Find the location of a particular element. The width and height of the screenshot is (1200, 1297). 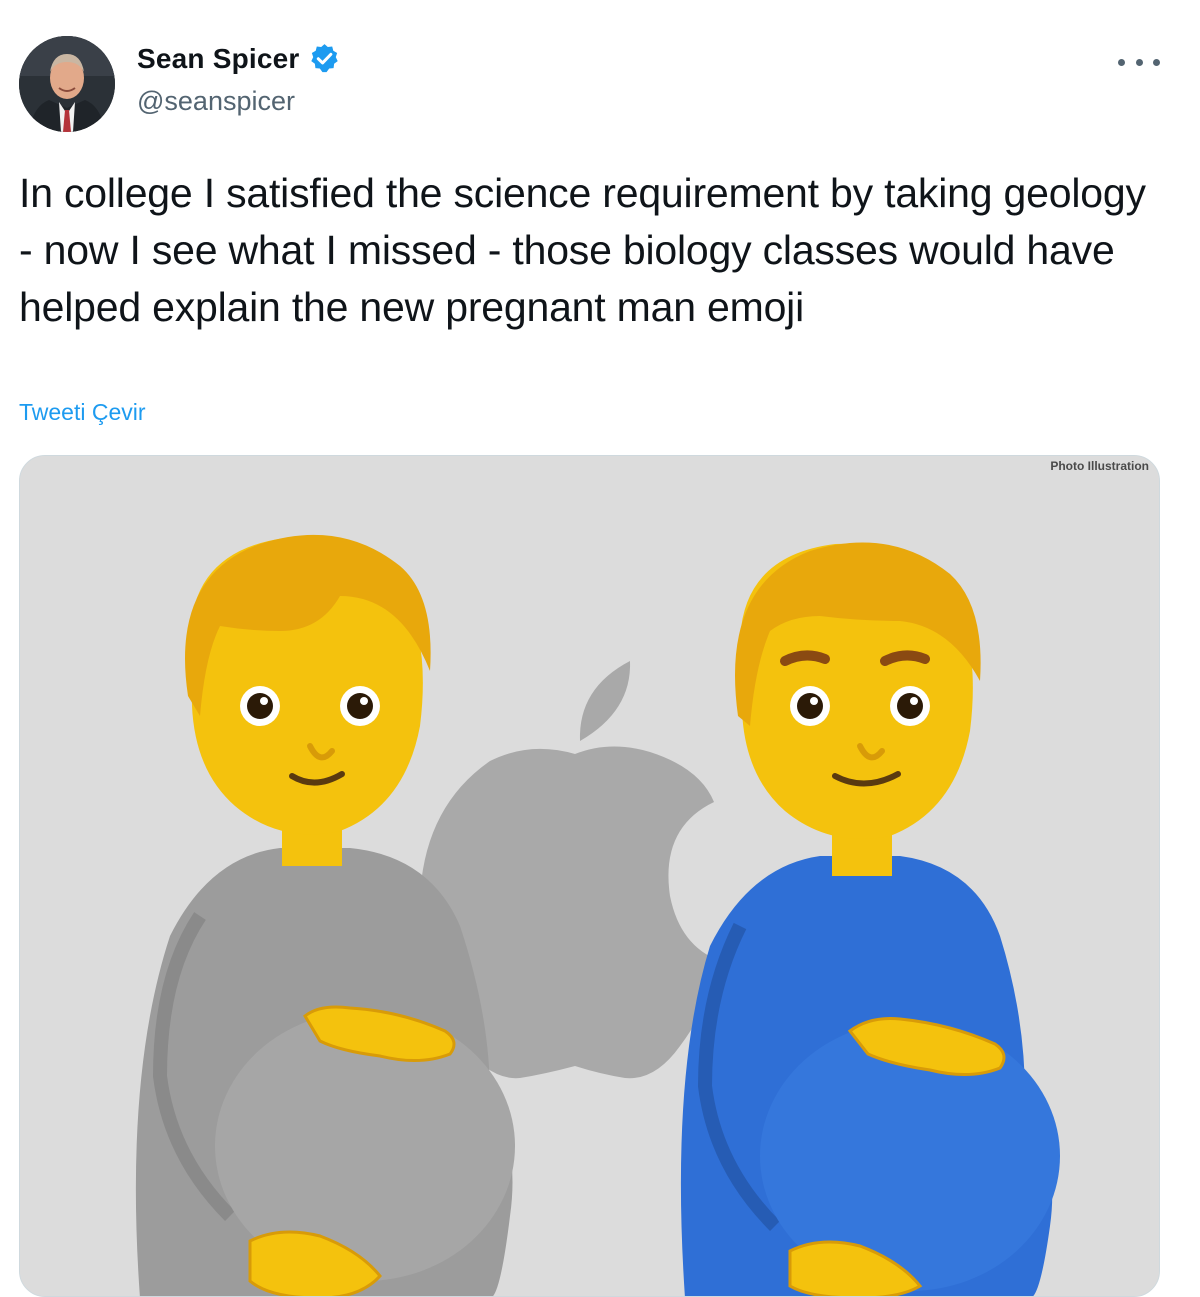

author-display-name: Sean Spicer is located at coordinates (218, 59).